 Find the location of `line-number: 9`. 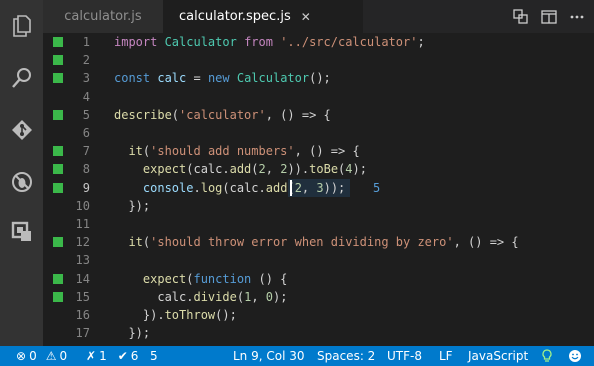

line-number: 9 is located at coordinates (86, 187).